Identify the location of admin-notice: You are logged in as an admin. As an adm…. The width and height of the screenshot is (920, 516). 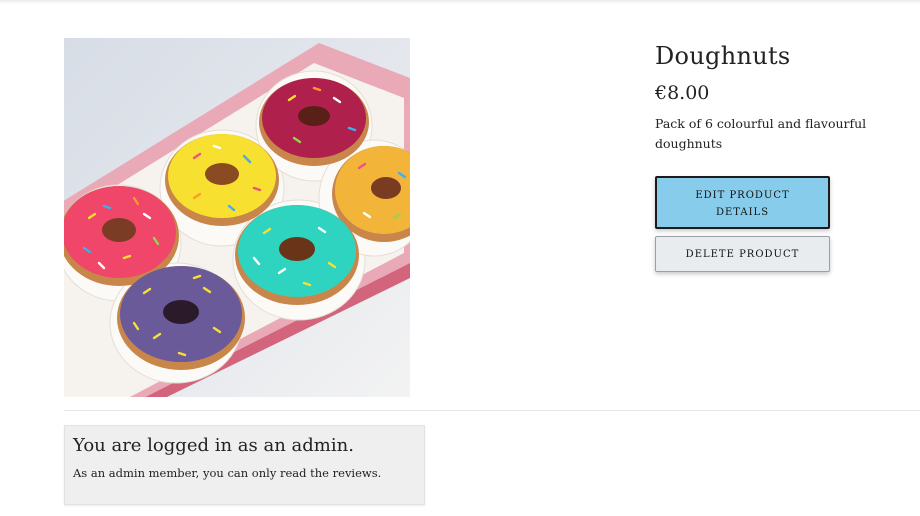
(244, 465).